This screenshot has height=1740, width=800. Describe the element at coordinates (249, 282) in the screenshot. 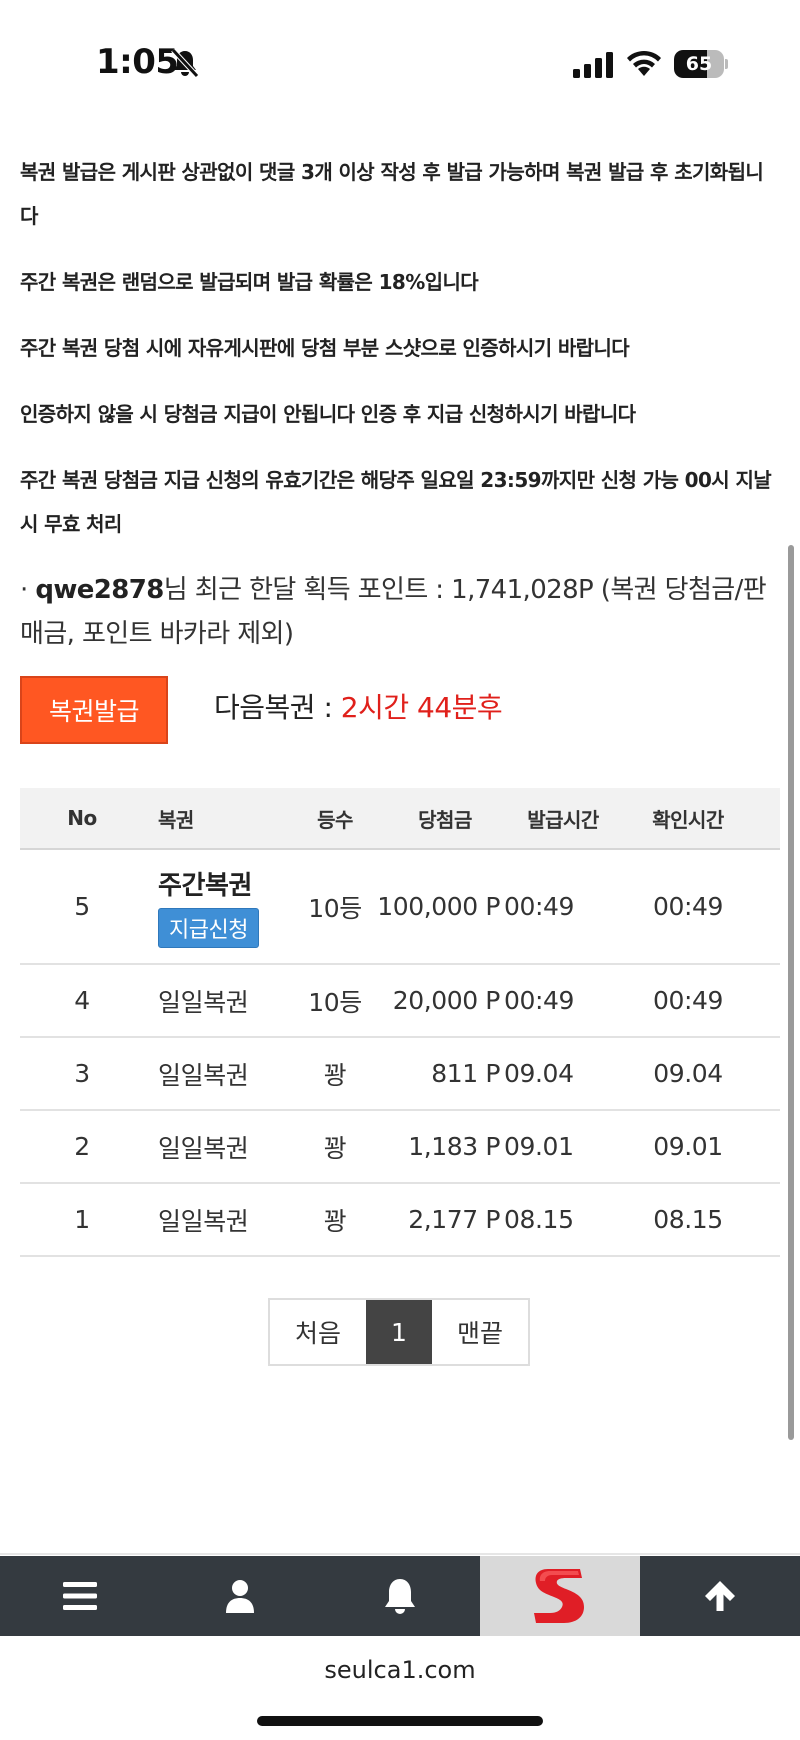

I see `notice-item: 주간 복권은 랜덤으로 발급되며 발급 확률은 18%입니다` at that location.